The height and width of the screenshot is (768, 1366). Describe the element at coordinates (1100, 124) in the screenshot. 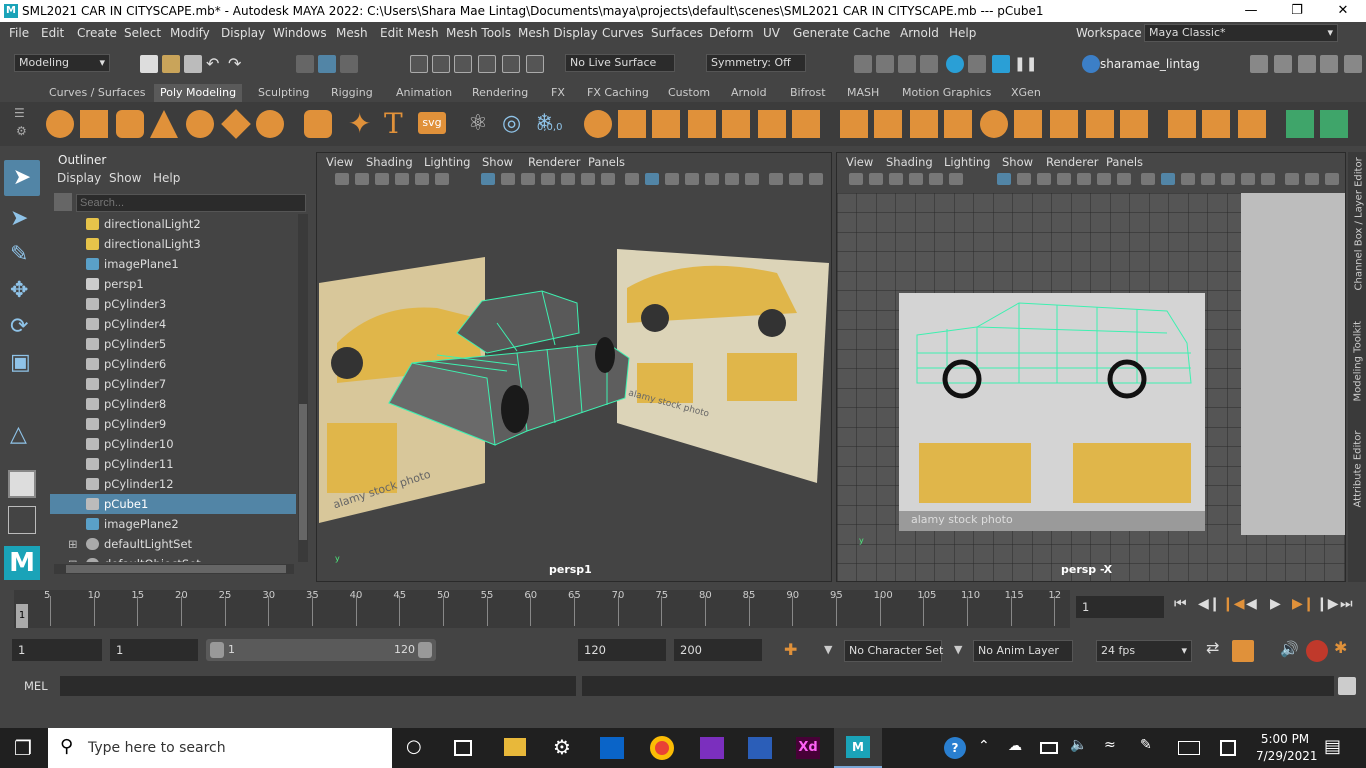

I see `wedge-icon` at that location.